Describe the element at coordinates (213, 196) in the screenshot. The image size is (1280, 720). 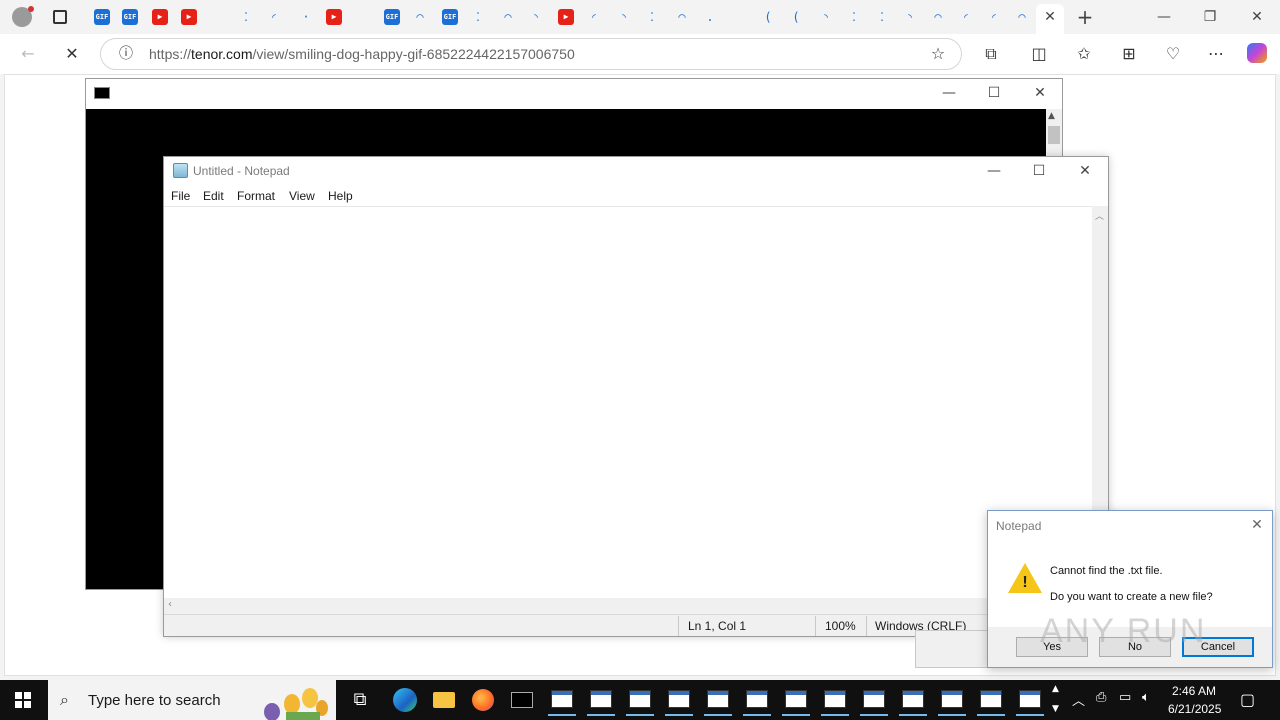
I see `menu-edit: Edit` at that location.